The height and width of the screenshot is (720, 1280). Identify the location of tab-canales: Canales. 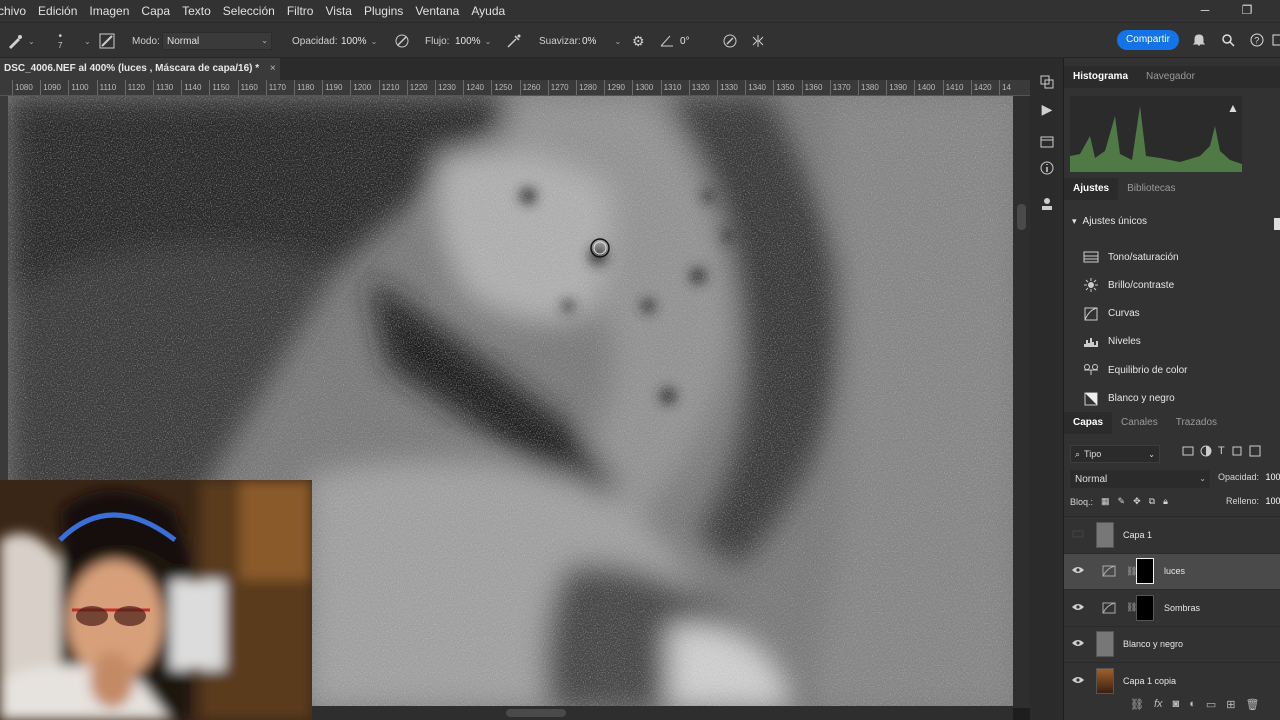
(1139, 423).